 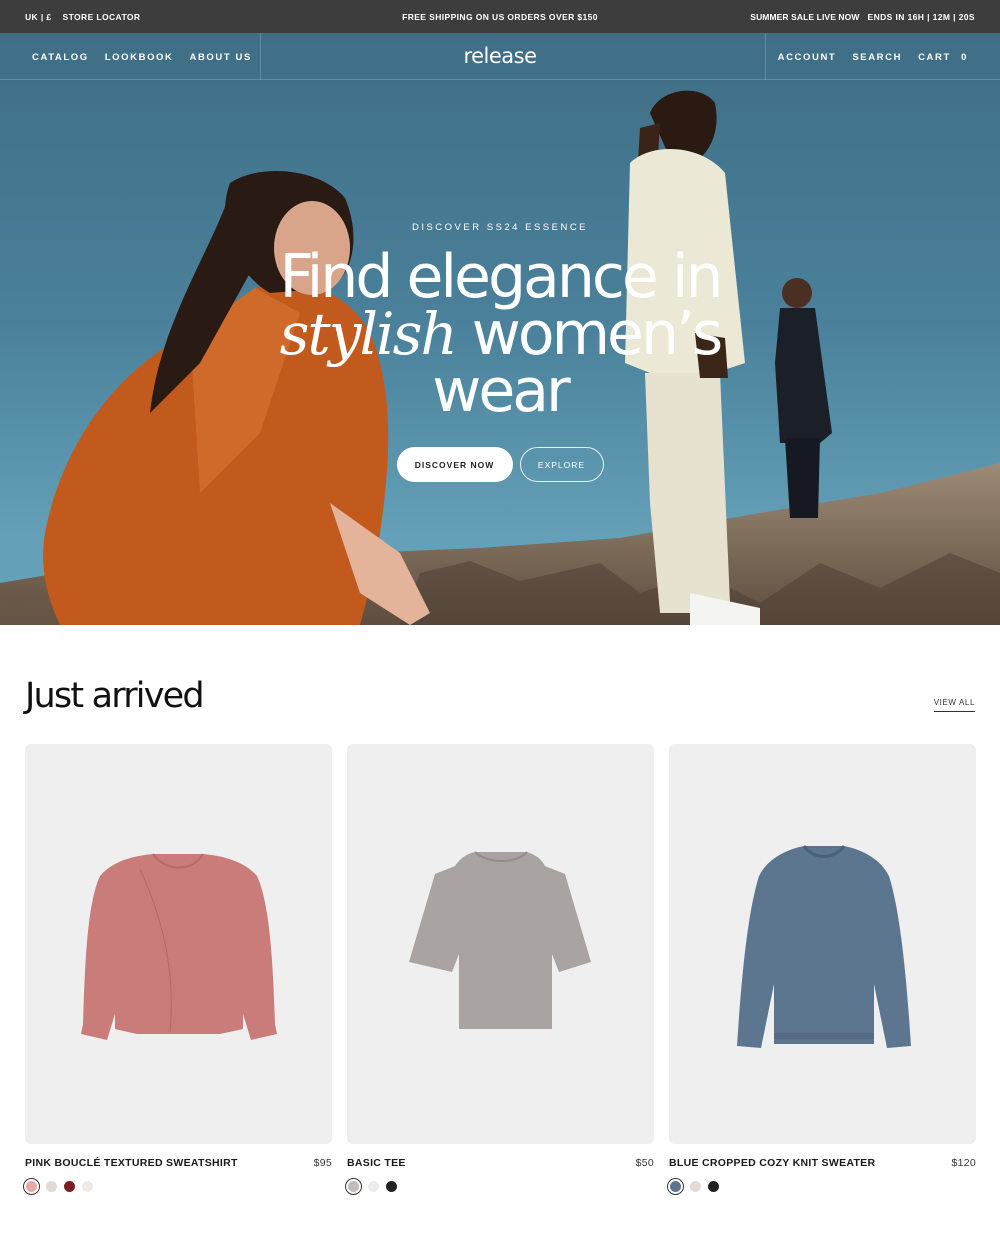 What do you see at coordinates (368, 334) in the screenshot?
I see `headline-serif-word: stylish` at bounding box center [368, 334].